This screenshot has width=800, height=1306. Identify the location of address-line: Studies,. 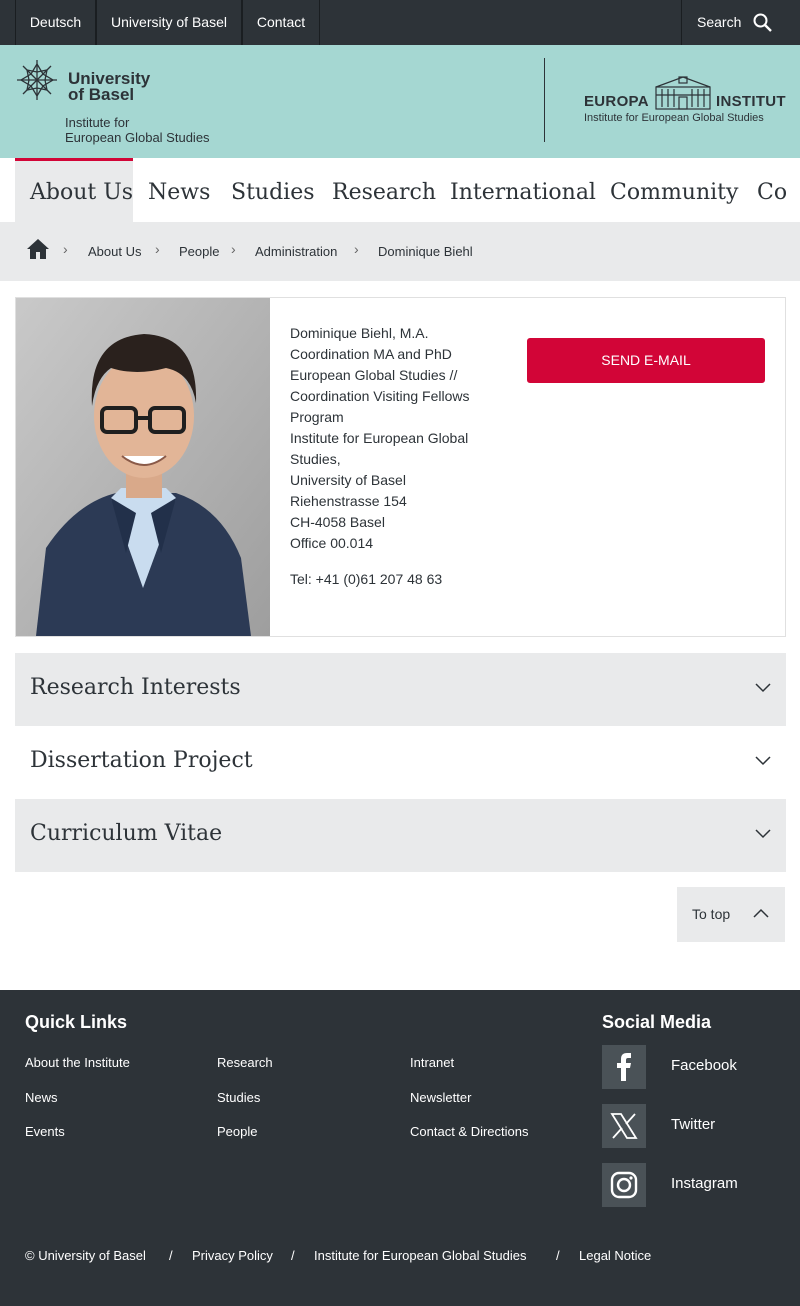
(315, 459).